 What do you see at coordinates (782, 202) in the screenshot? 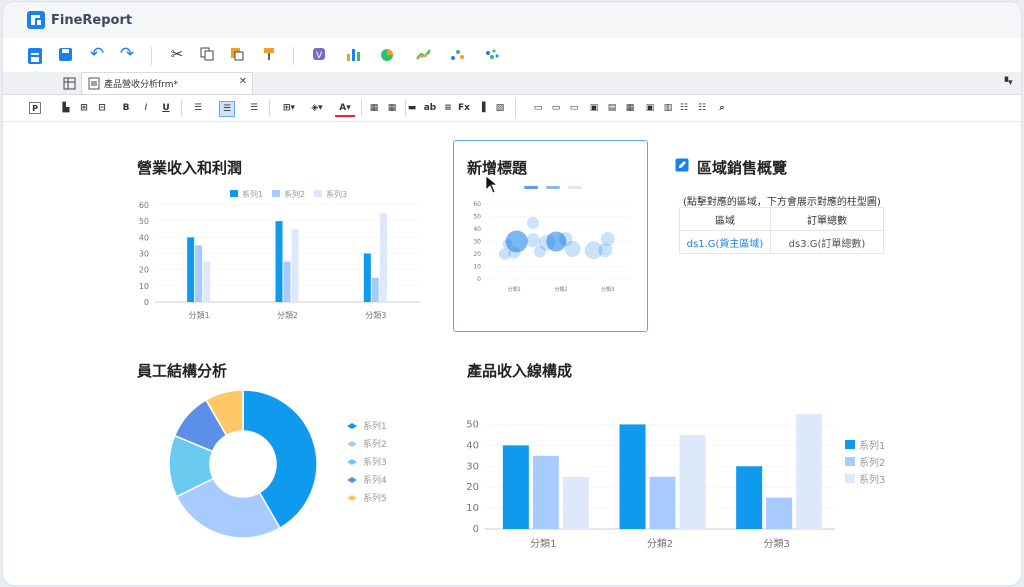
I see `sales-hint: (點擊對應的區域，下方會展示對應的柱型圖)` at bounding box center [782, 202].